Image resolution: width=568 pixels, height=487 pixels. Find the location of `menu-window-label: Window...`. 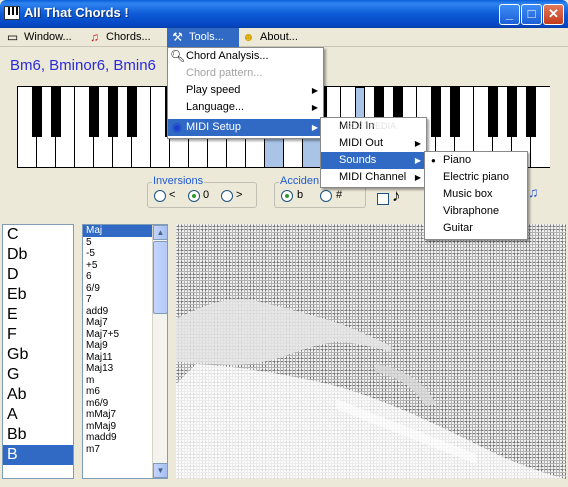

menu-window-label: Window... is located at coordinates (48, 37).